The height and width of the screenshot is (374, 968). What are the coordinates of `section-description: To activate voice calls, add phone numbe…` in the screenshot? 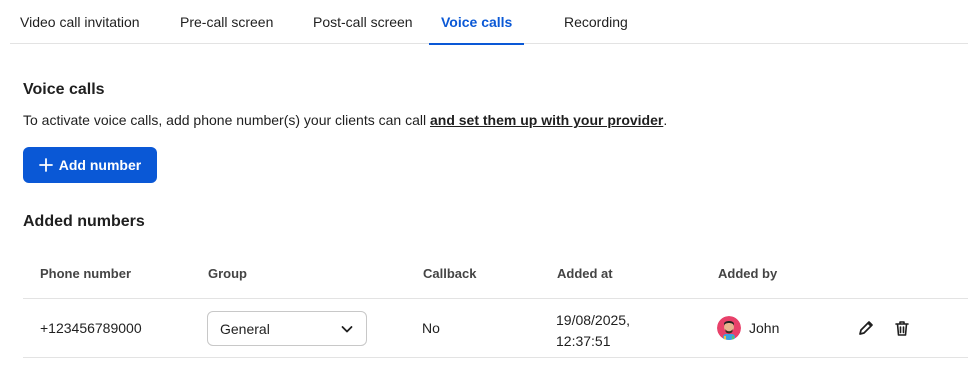 It's located at (345, 120).